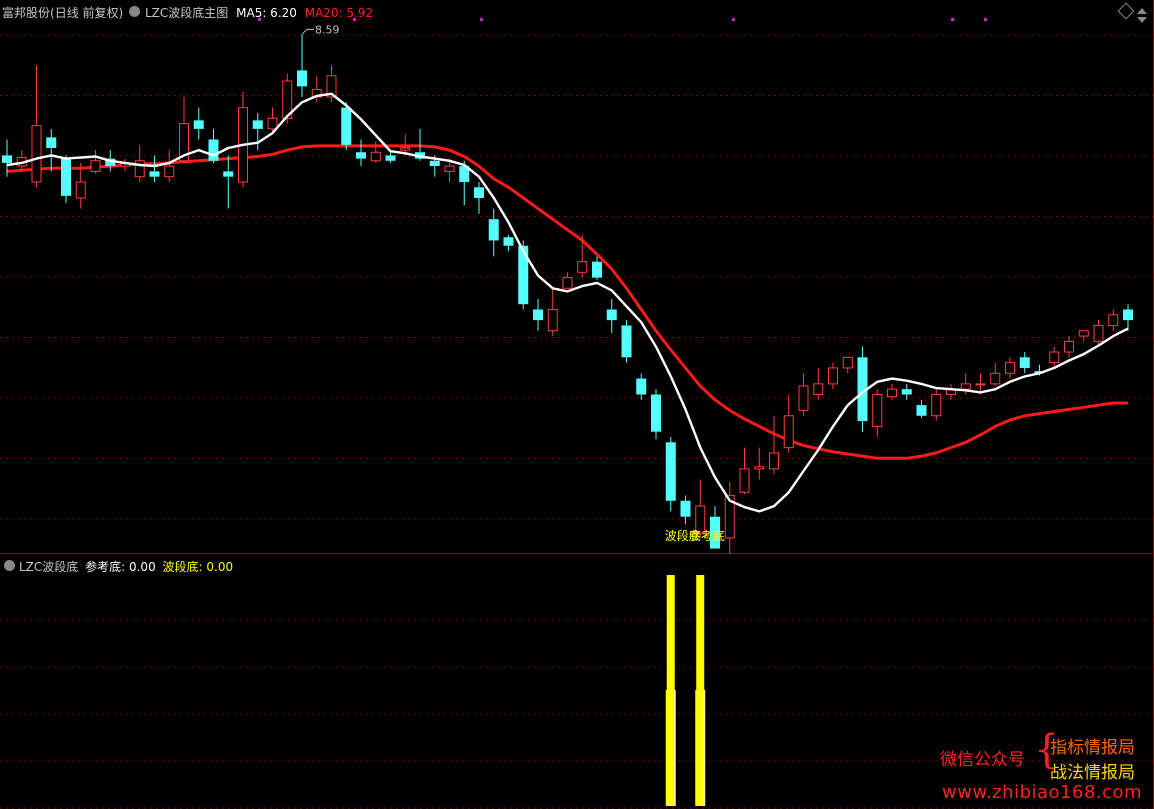 This screenshot has height=809, width=1154. Describe the element at coordinates (685, 690) in the screenshot. I see `signal-bars-layer` at that location.